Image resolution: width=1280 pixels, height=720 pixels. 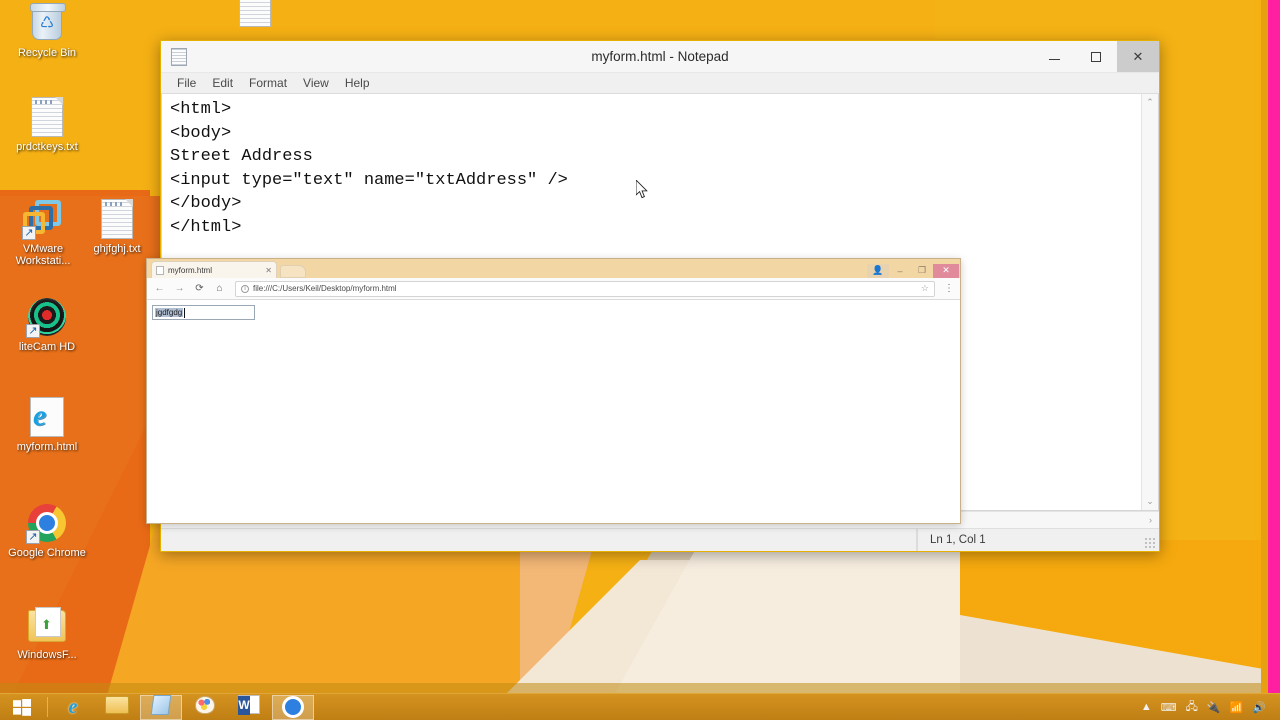 I want to click on taskbar-item-microsoft-word: W, so click(x=249, y=707).